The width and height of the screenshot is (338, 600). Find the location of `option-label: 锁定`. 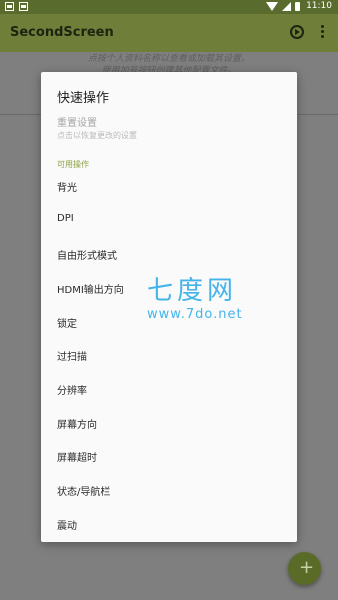

option-label: 锁定 is located at coordinates (67, 324).